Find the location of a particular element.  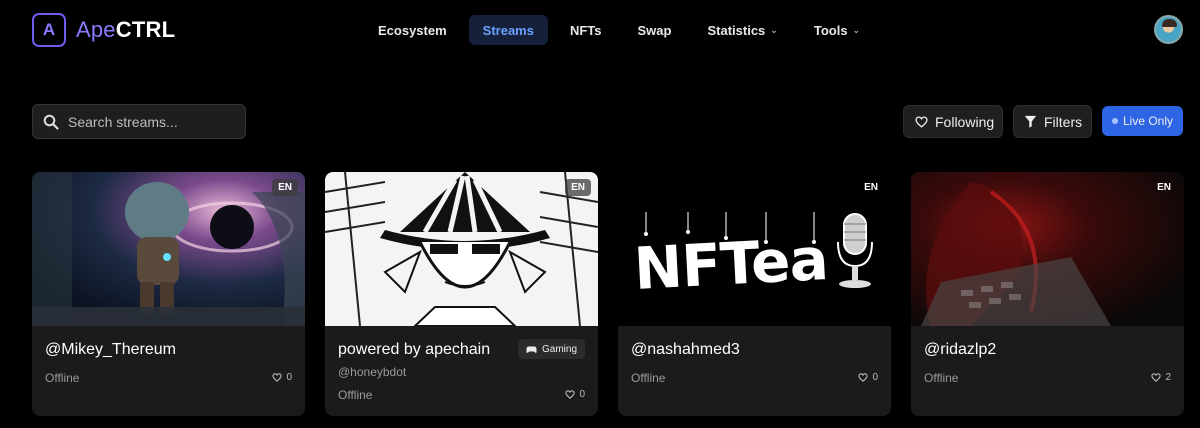

stream-card: EN @Mikey_Thereum Offline 0 is located at coordinates (168, 294).